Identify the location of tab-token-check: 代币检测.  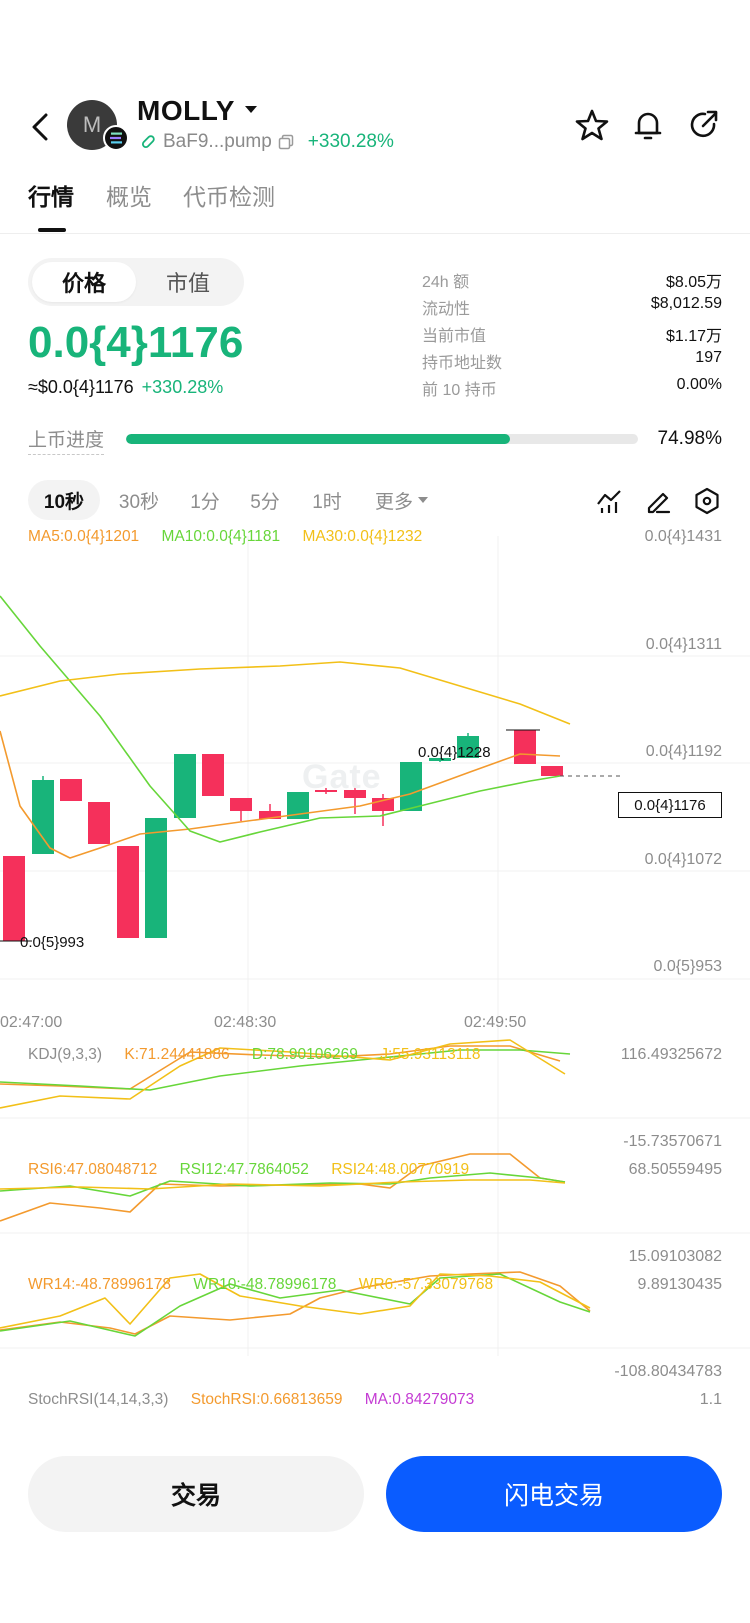
(229, 195).